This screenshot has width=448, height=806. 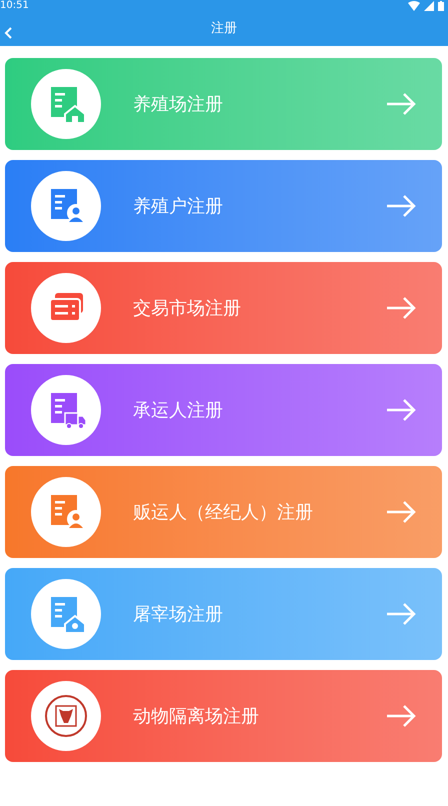 I want to click on register-card: 动物隔离场注册, so click(x=223, y=716).